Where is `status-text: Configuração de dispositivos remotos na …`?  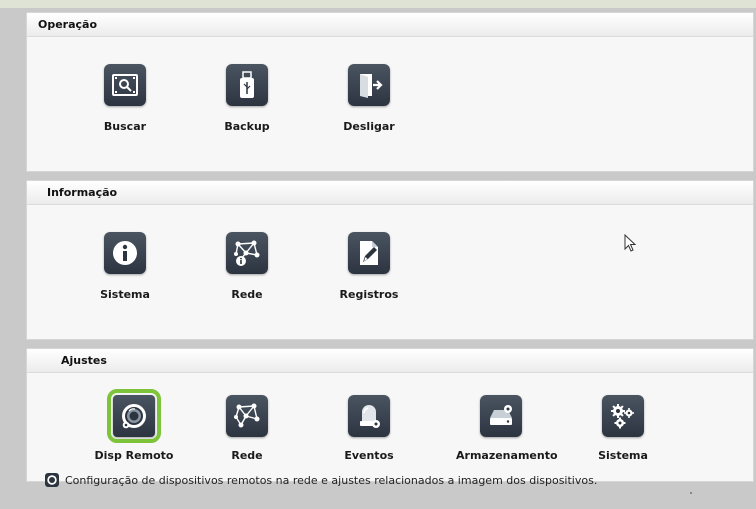
status-text: Configuração de dispositivos remotos na … is located at coordinates (331, 480).